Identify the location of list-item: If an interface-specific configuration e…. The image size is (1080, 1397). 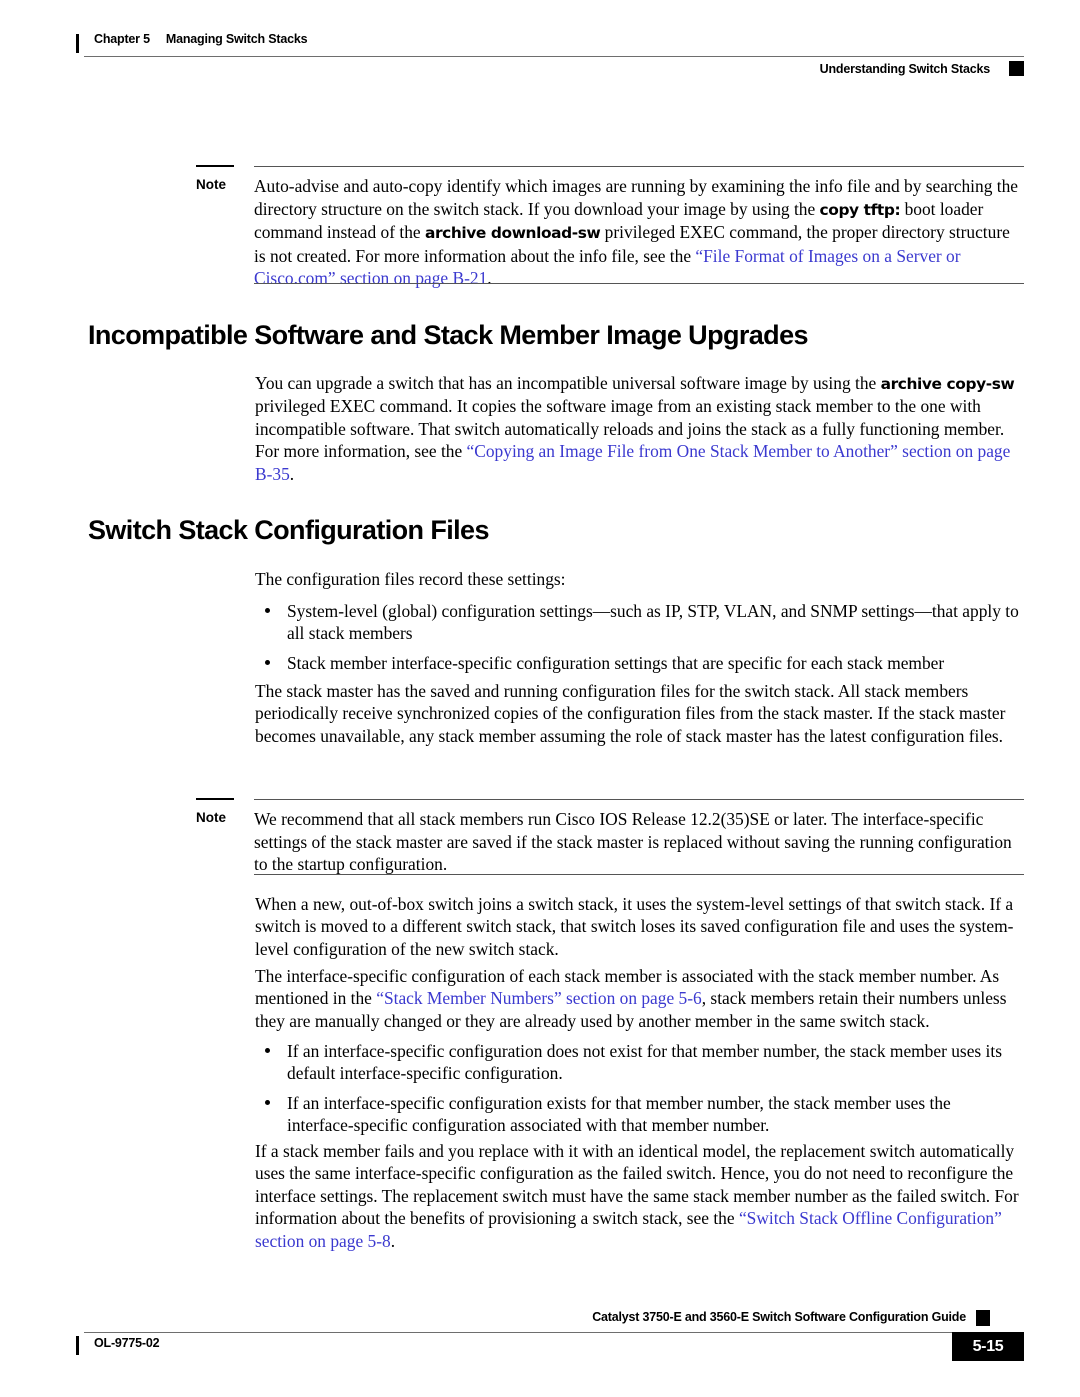
(637, 1114).